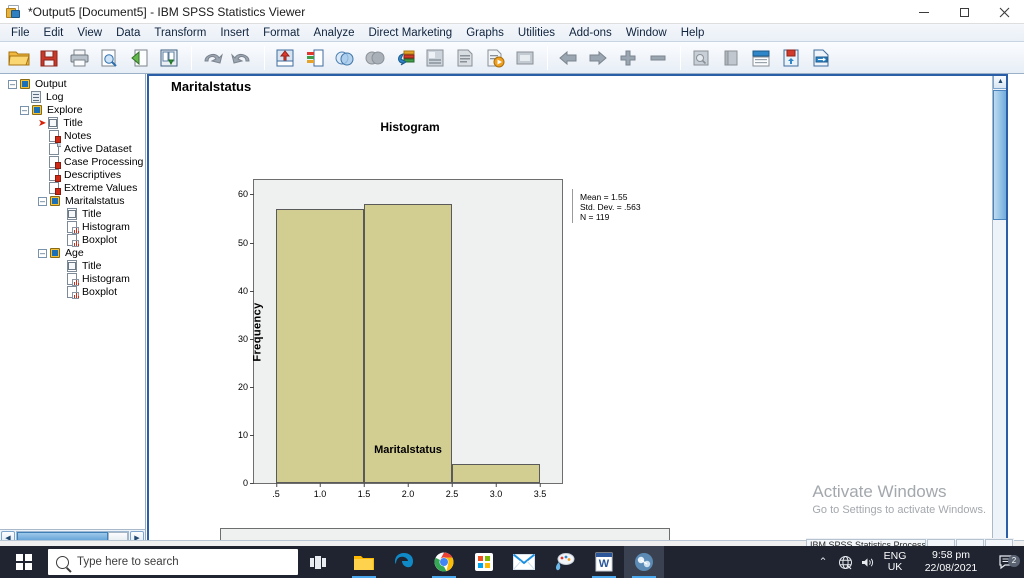 Image resolution: width=1024 pixels, height=578 pixels. I want to click on microsoft-word-icon: W, so click(604, 562).